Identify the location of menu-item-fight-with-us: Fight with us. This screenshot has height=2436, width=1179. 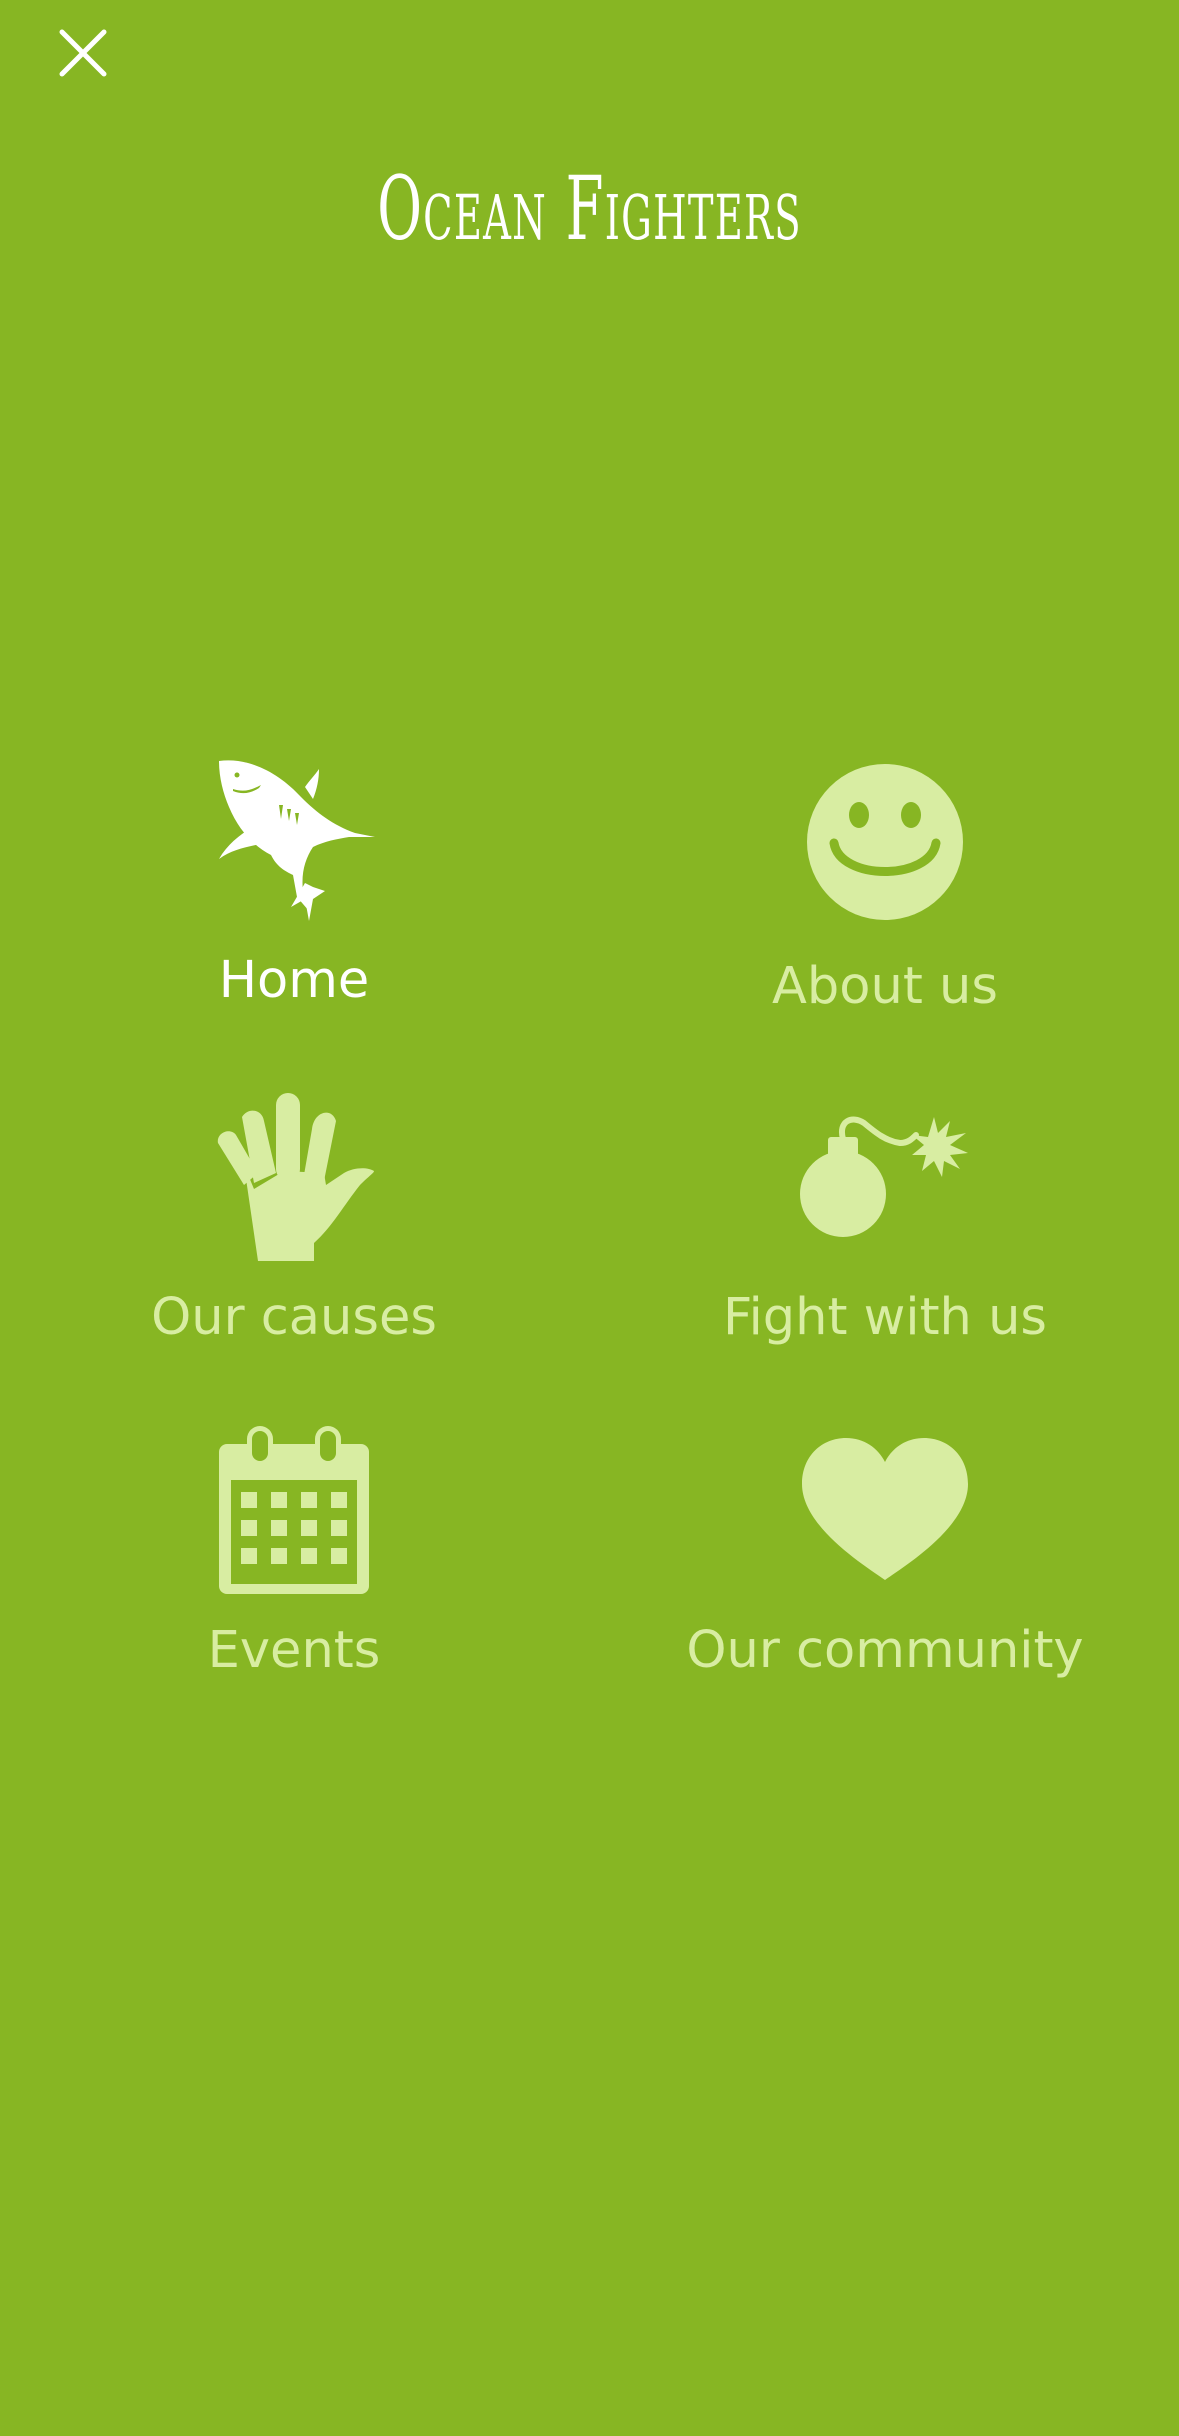
(885, 1225).